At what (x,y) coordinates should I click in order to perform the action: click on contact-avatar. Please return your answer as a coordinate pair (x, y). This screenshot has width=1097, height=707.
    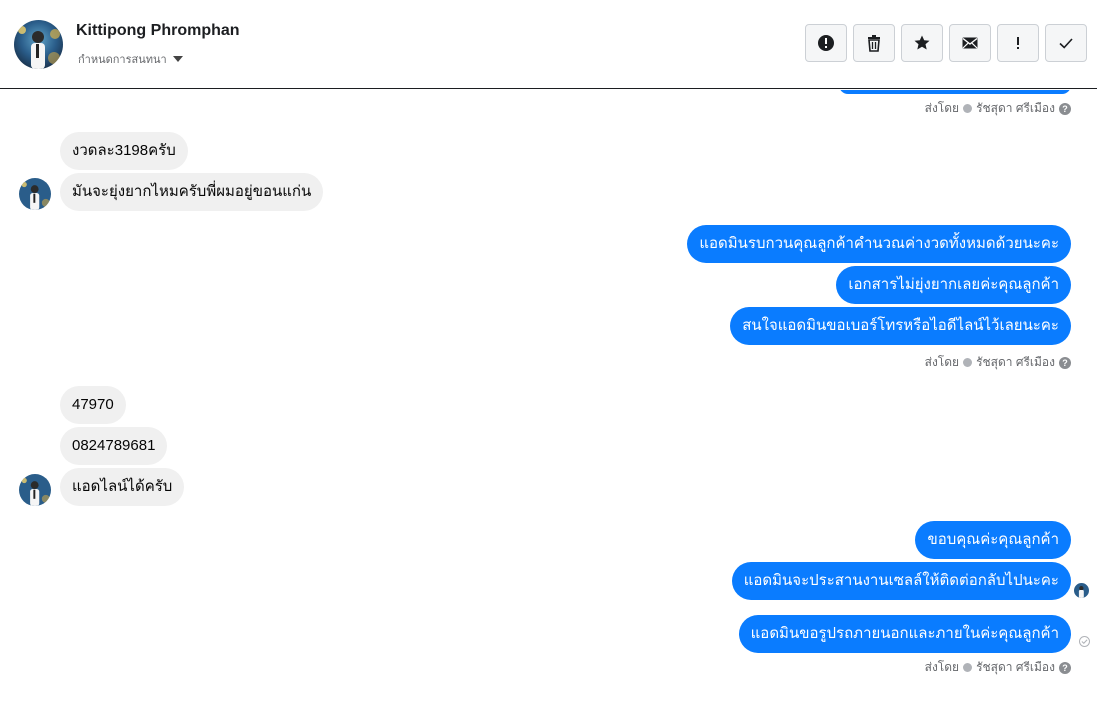
    Looking at the image, I should click on (38, 44).